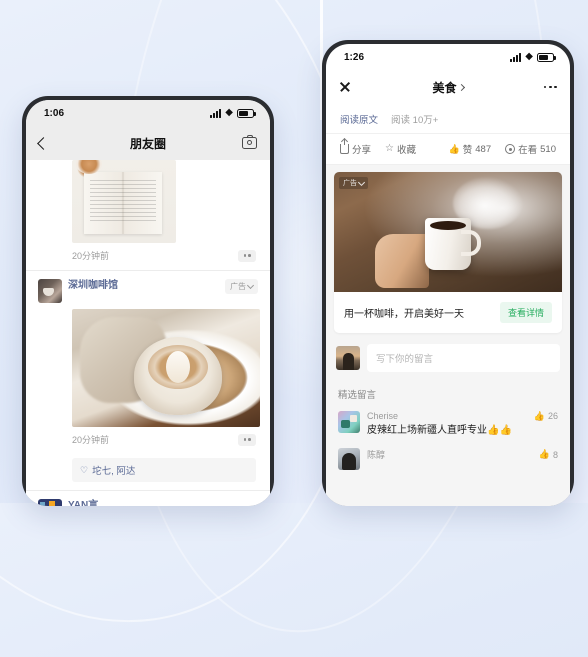  I want to click on post-author-name: 深圳咖啡馆, so click(143, 285).